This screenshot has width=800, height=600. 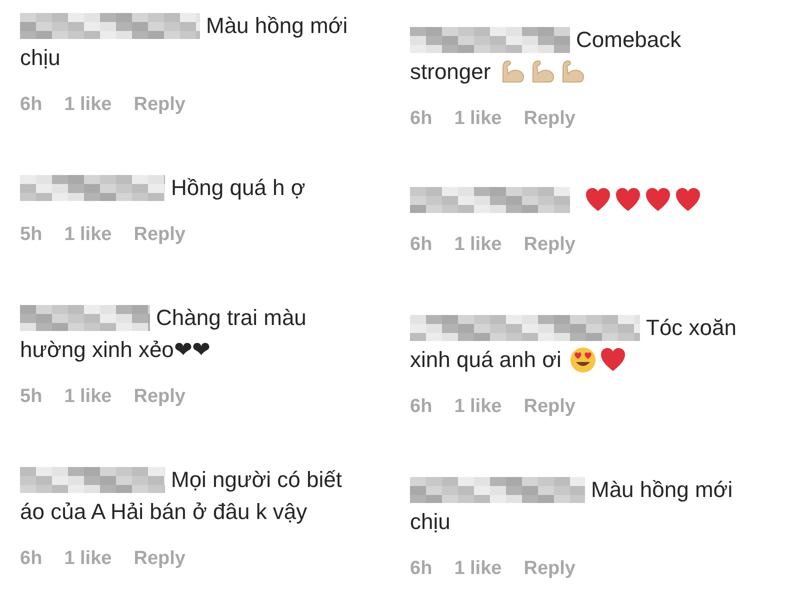 I want to click on comment-text: Mọi người có biết, so click(x=256, y=480).